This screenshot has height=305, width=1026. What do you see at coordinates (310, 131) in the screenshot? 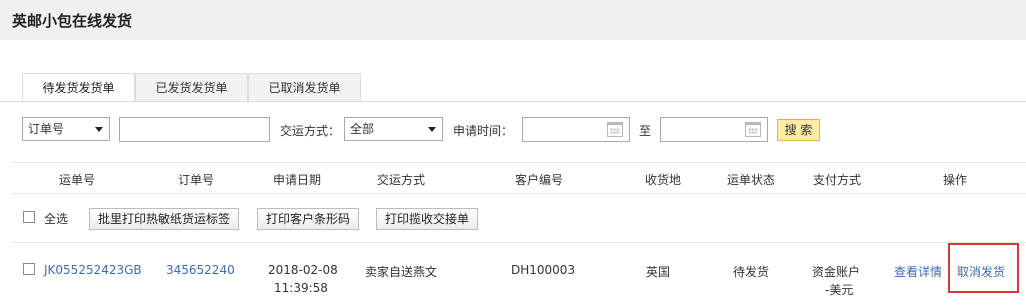
I see `delivery-method-label: 交运方式：` at bounding box center [310, 131].